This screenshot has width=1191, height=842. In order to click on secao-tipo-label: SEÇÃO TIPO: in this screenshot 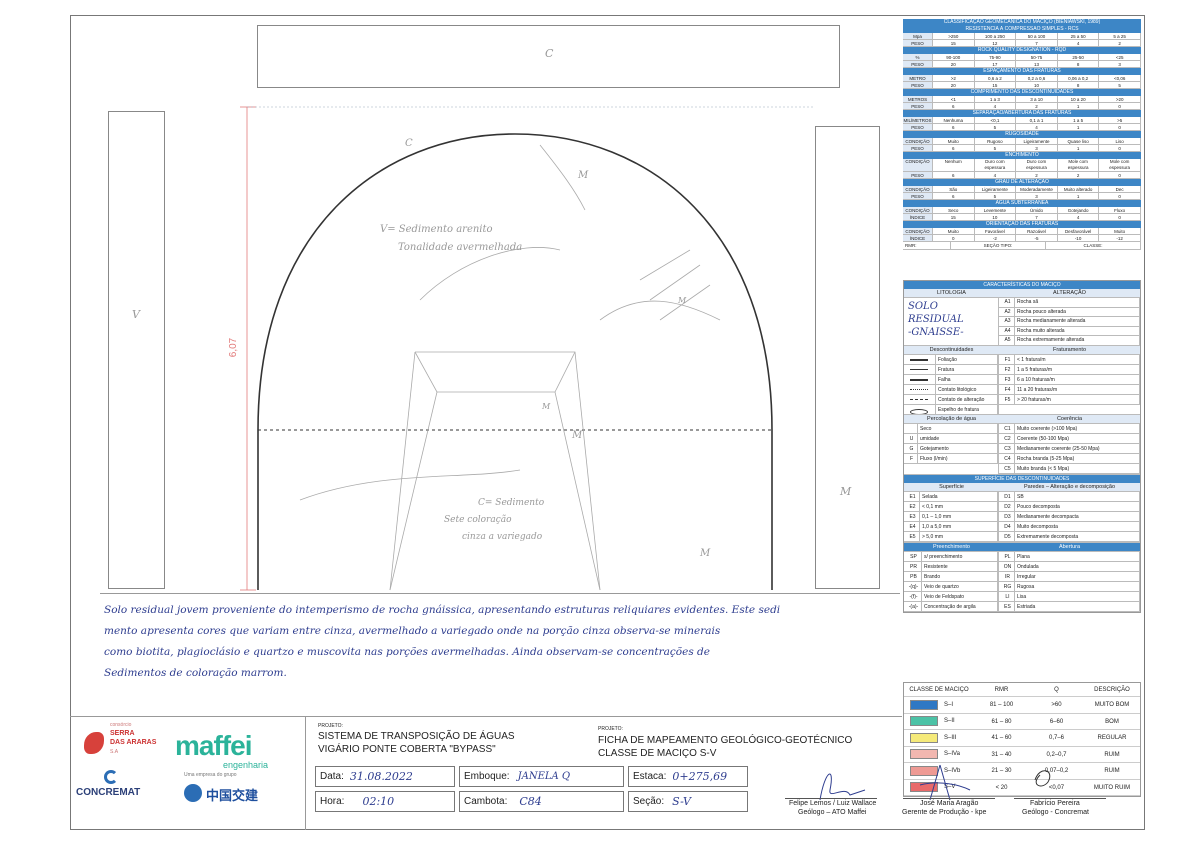, I will do `click(998, 245)`.